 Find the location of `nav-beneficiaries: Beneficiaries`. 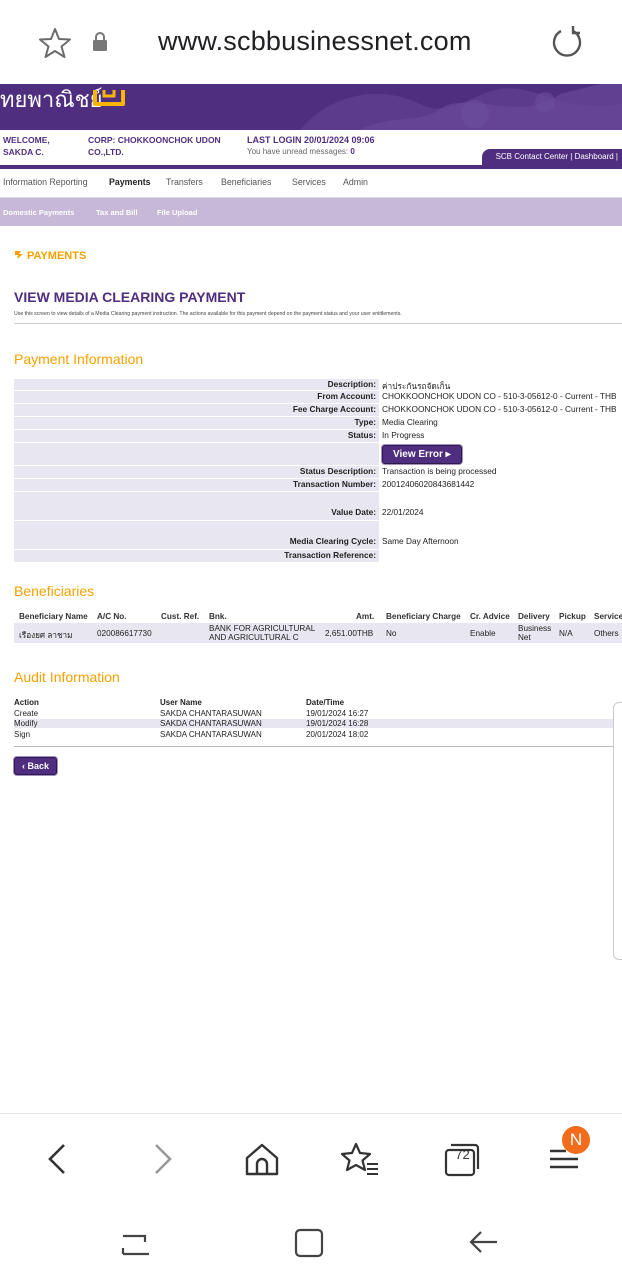

nav-beneficiaries: Beneficiaries is located at coordinates (246, 182).